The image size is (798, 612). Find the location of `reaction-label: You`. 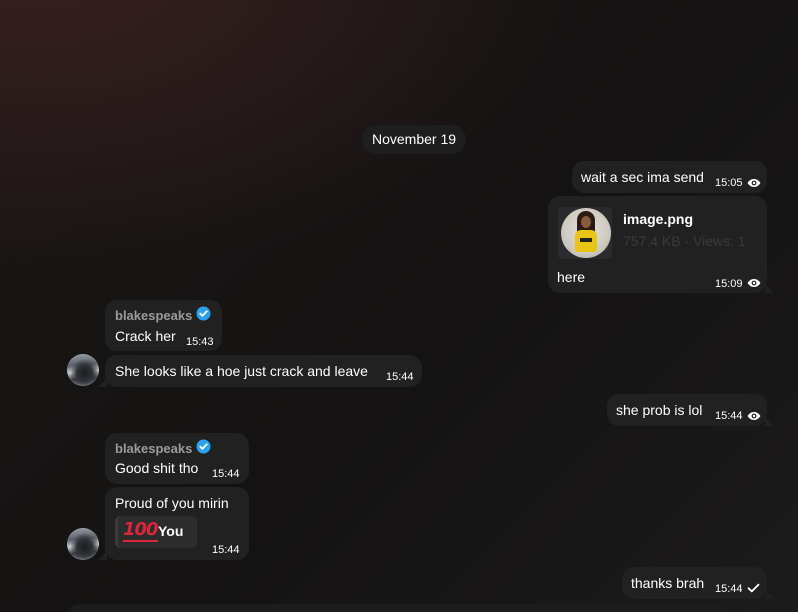

reaction-label: You is located at coordinates (171, 531).